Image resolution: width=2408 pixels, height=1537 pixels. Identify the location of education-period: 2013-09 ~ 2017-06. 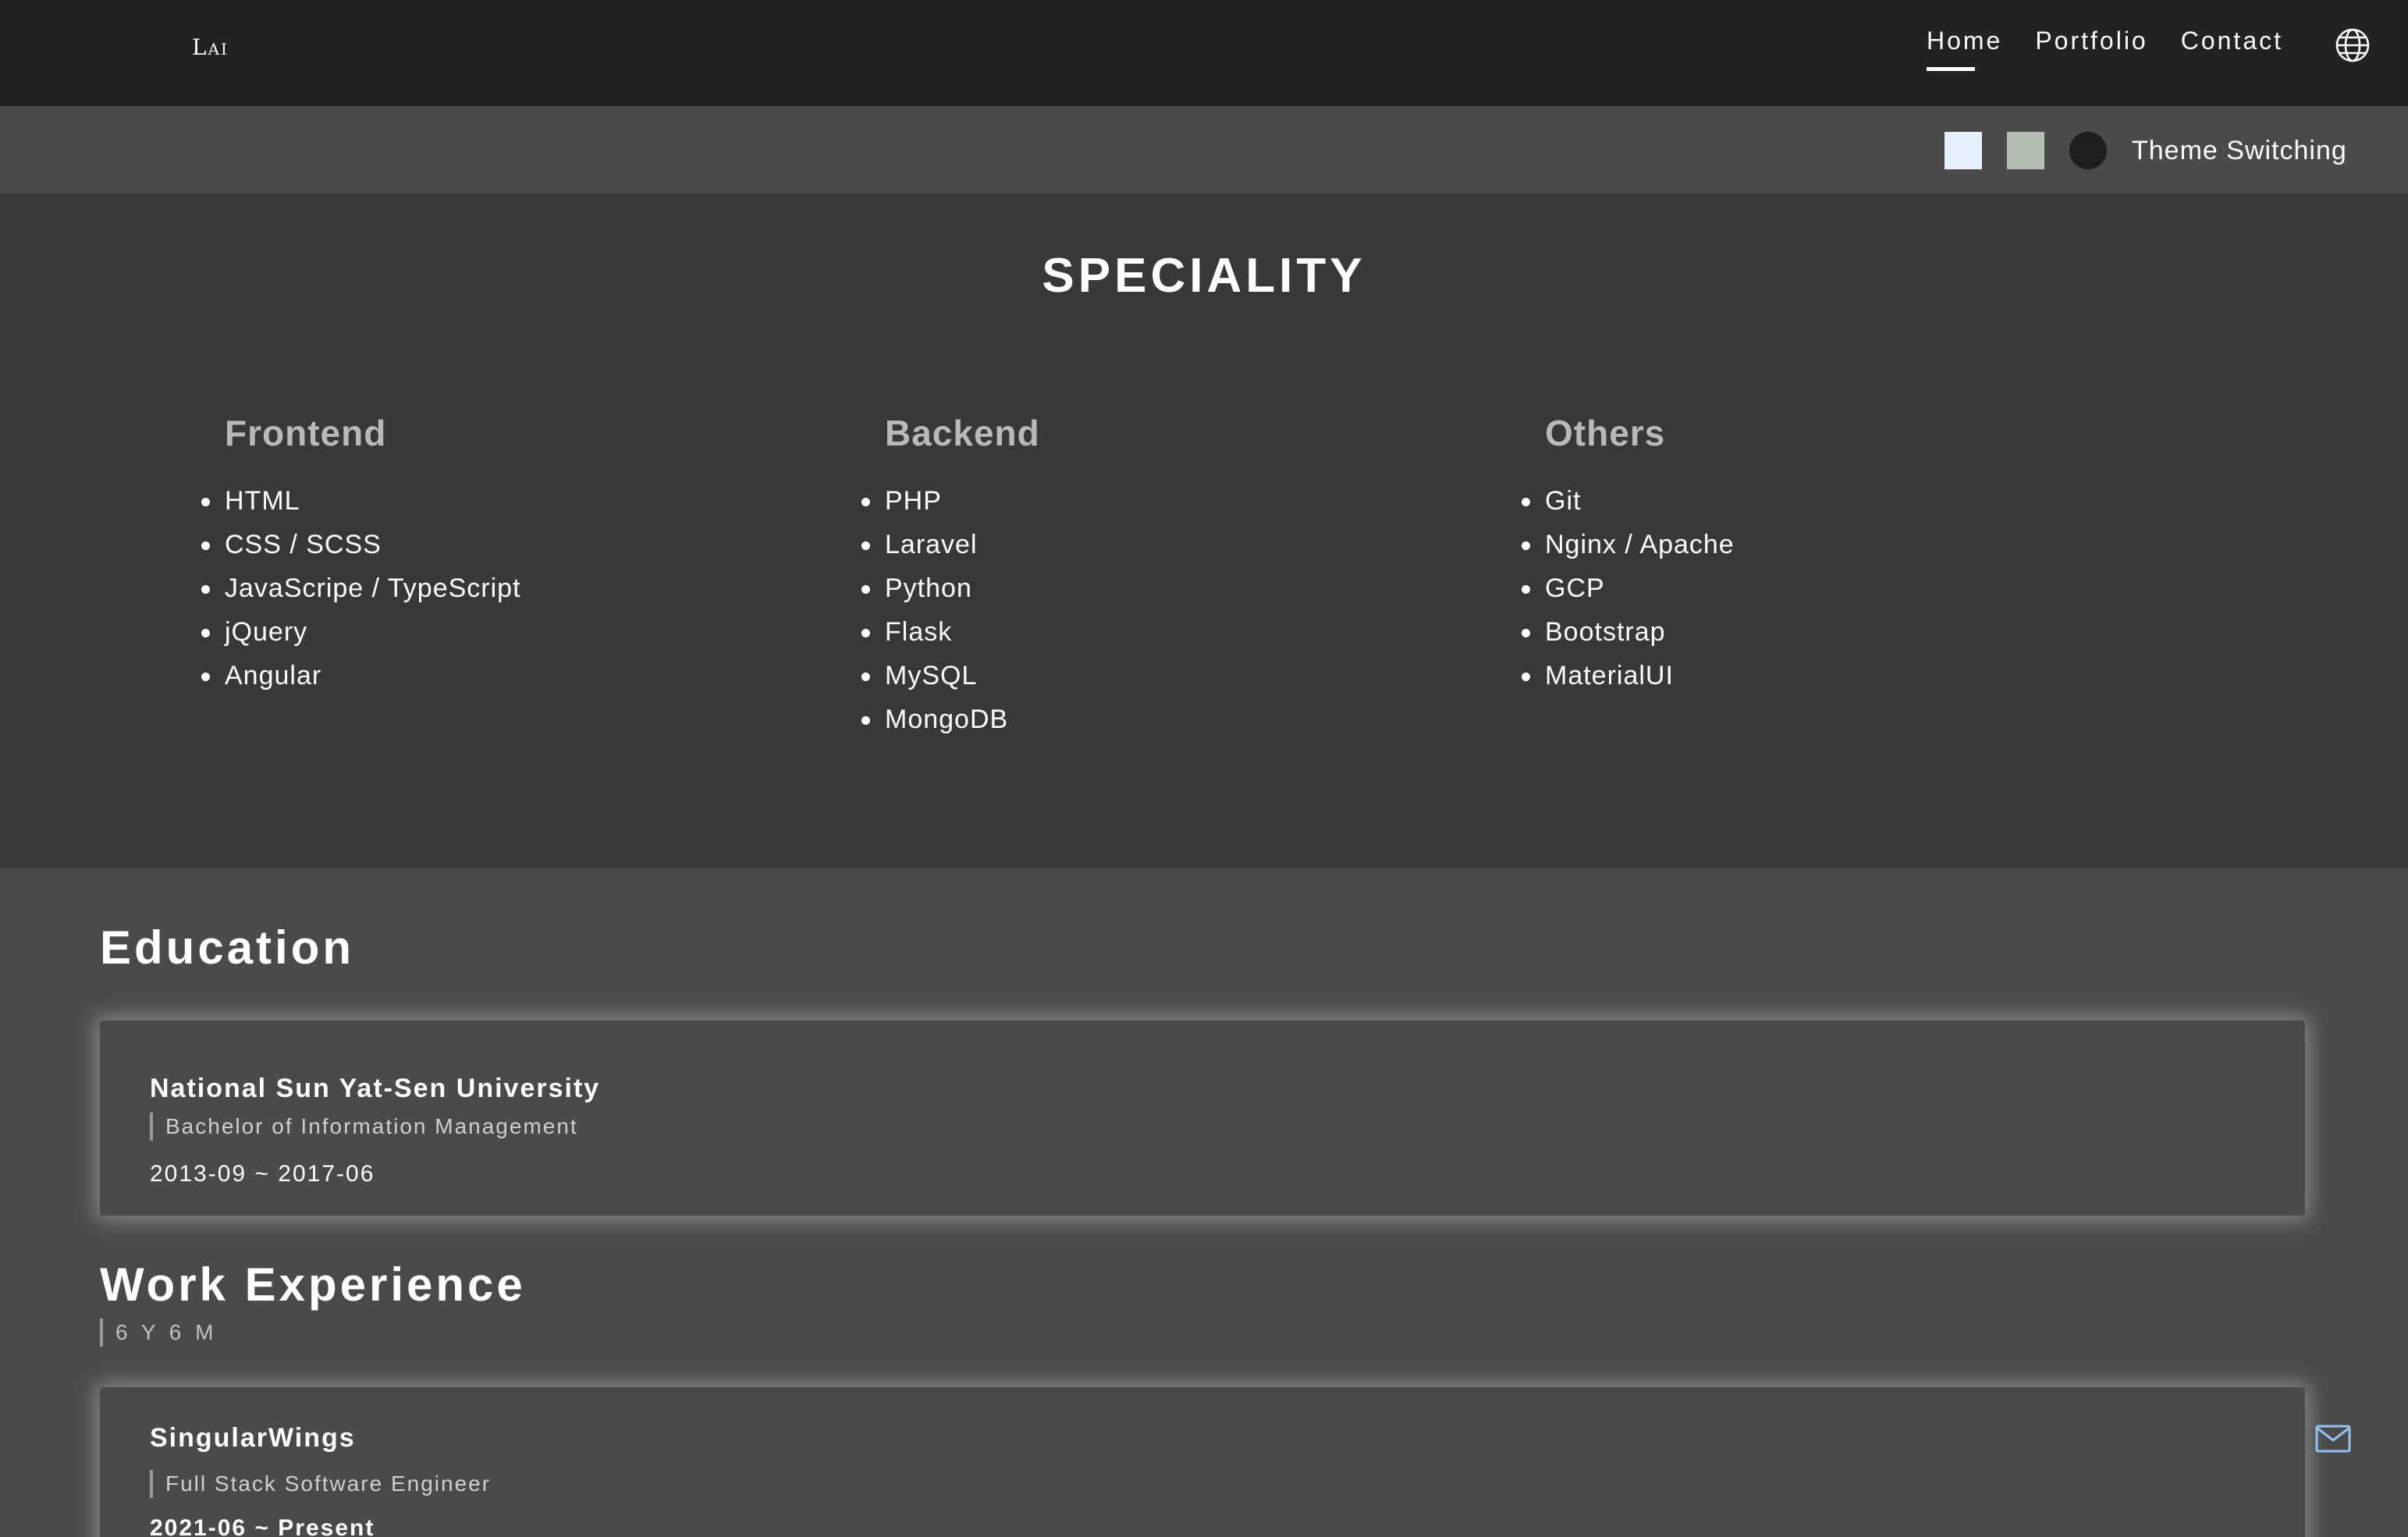
(262, 1174).